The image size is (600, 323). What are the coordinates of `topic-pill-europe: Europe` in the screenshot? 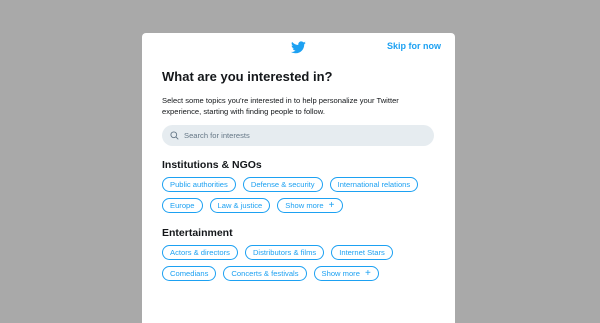 It's located at (182, 205).